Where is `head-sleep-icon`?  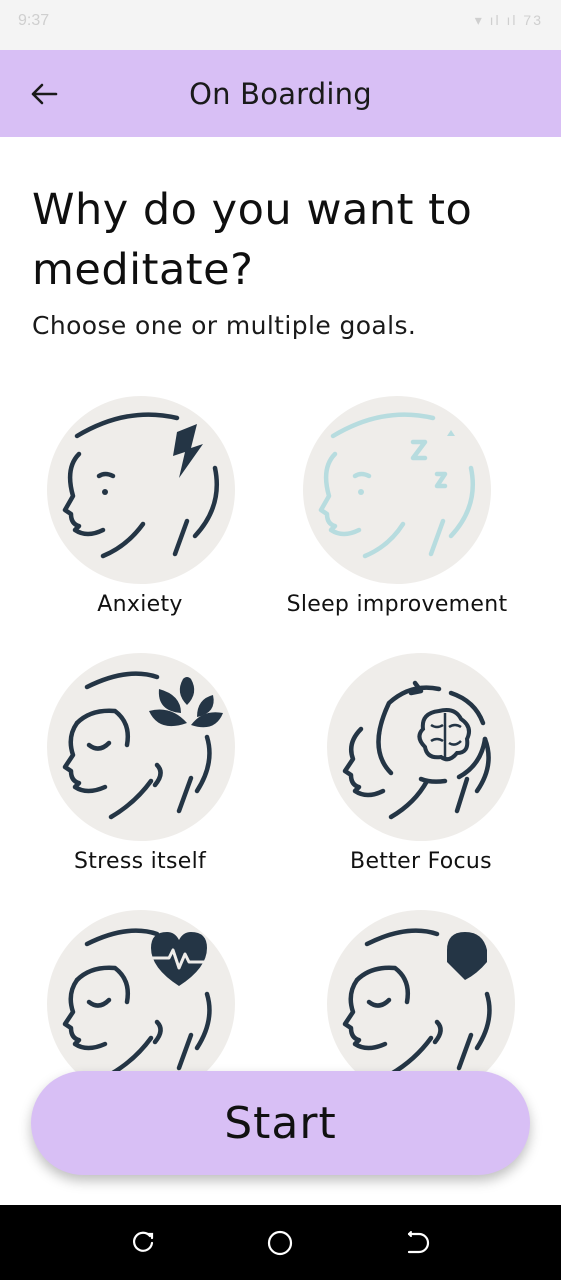
head-sleep-icon is located at coordinates (397, 485).